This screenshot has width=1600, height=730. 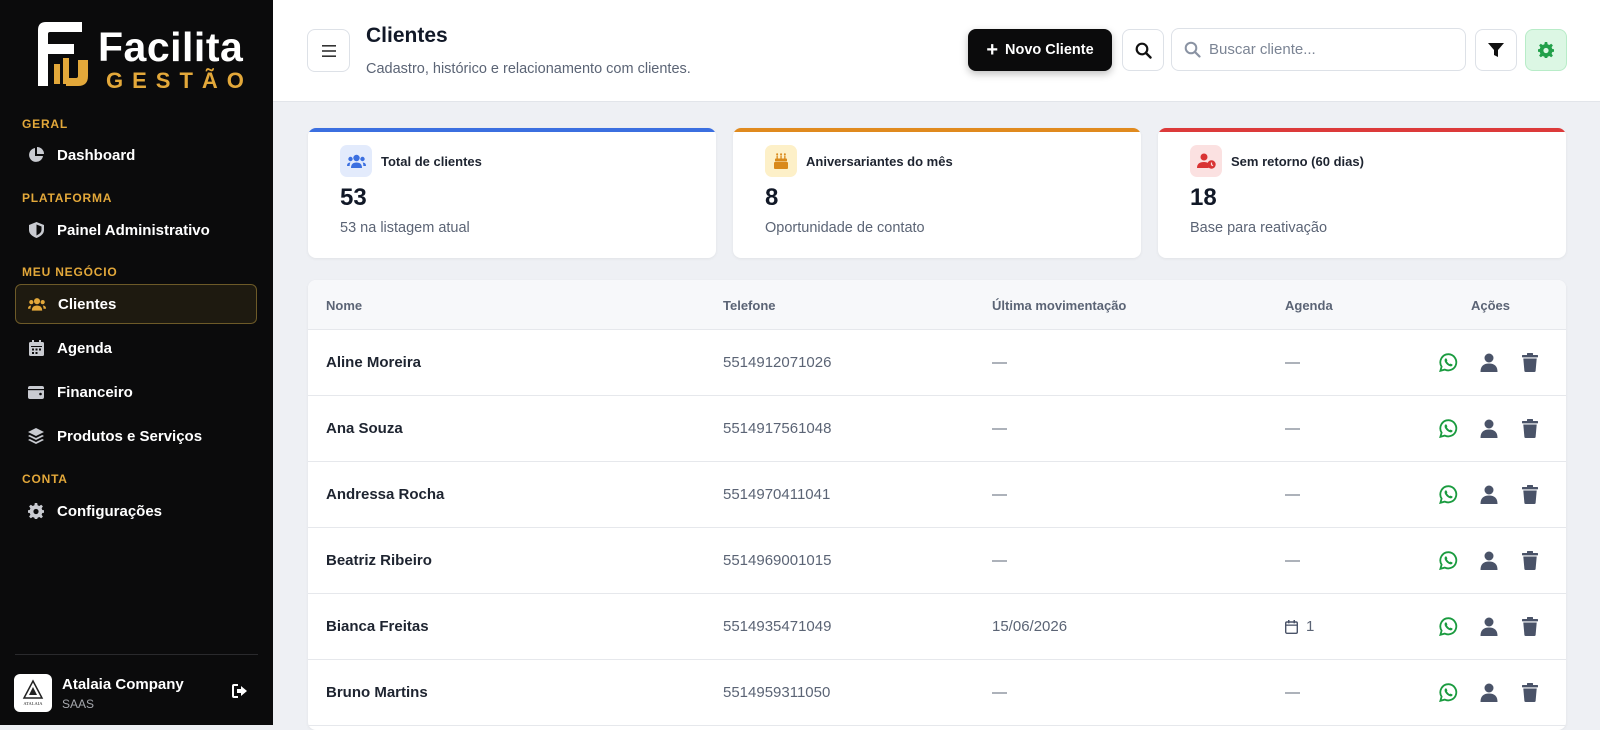 I want to click on user-clock-icon, so click(x=1206, y=161).